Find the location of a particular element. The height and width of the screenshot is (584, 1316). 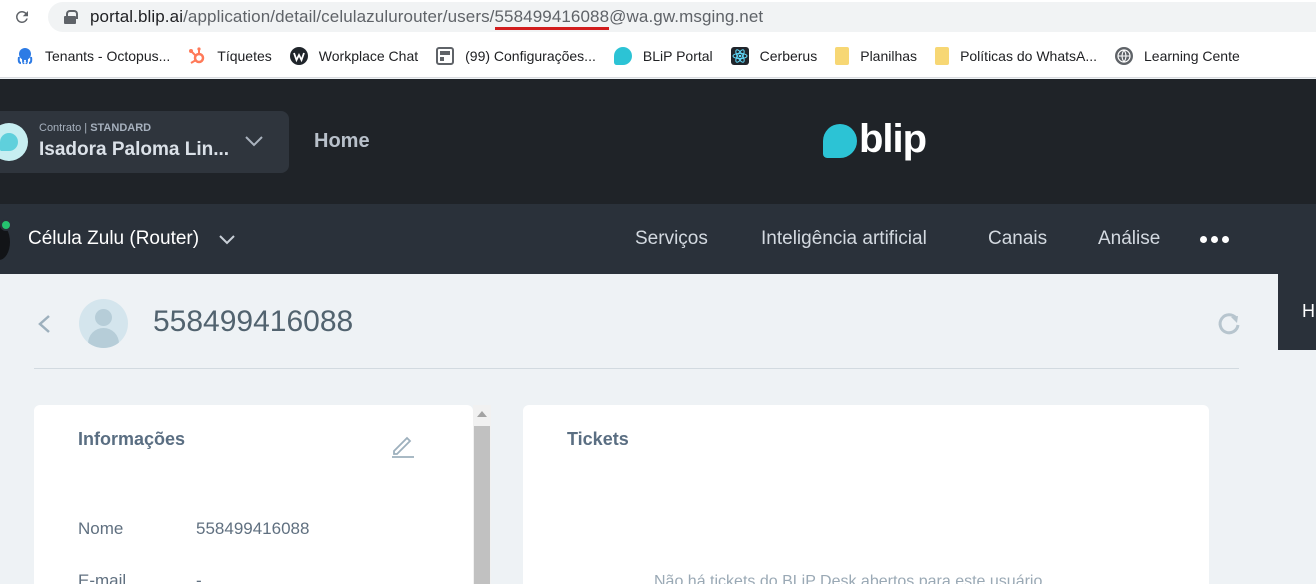

user-avatar is located at coordinates (103, 323).